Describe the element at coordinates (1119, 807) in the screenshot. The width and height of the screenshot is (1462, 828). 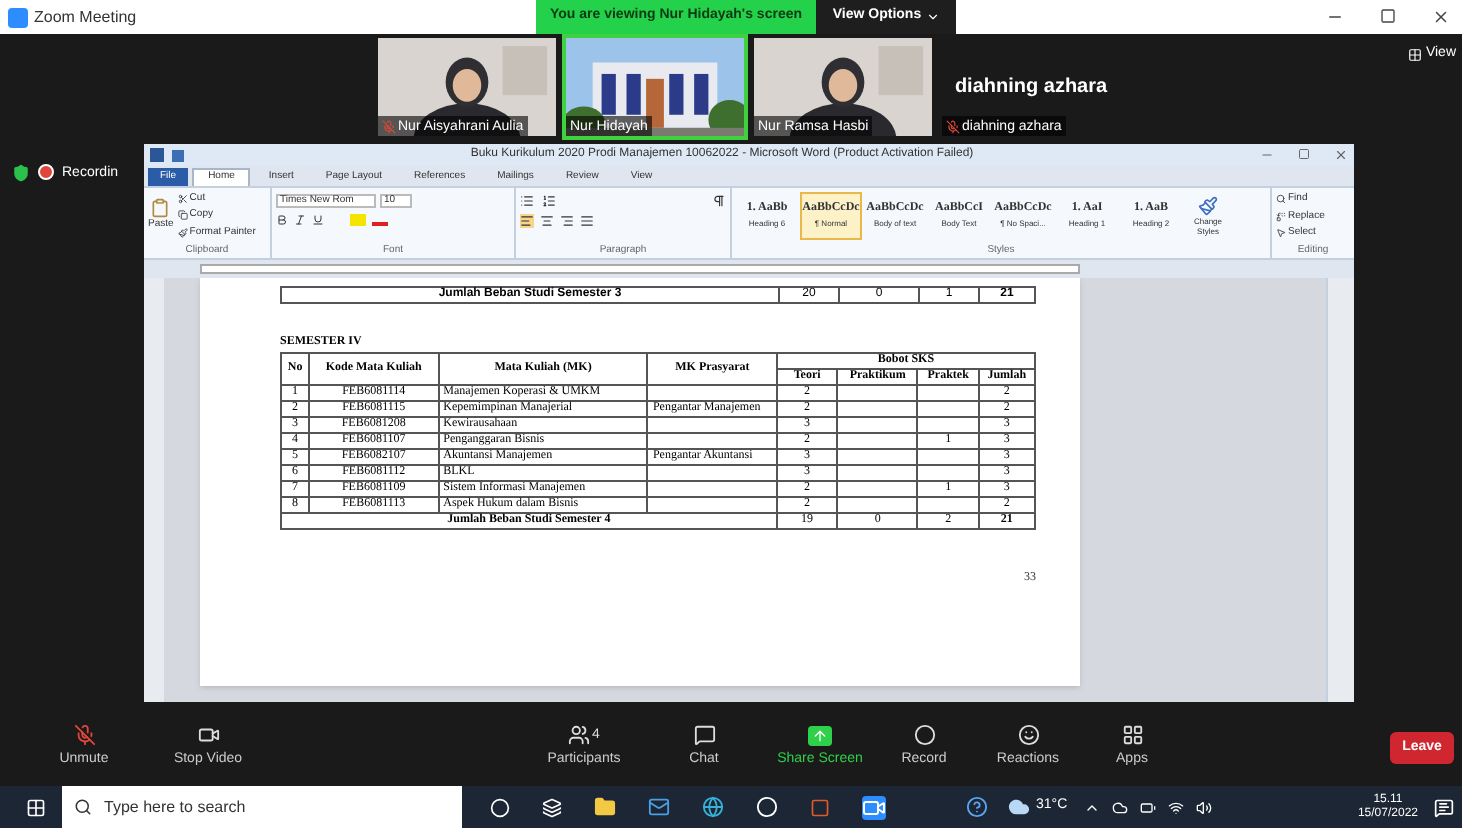
I see `cloud-icon` at that location.